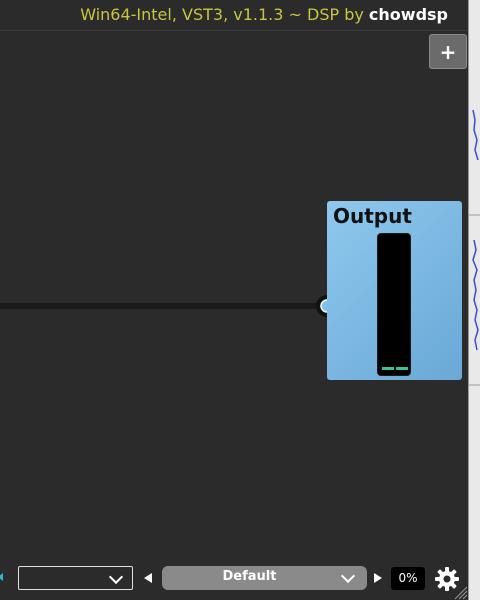 This screenshot has width=480, height=600. What do you see at coordinates (249, 576) in the screenshot?
I see `preset-name: Default` at bounding box center [249, 576].